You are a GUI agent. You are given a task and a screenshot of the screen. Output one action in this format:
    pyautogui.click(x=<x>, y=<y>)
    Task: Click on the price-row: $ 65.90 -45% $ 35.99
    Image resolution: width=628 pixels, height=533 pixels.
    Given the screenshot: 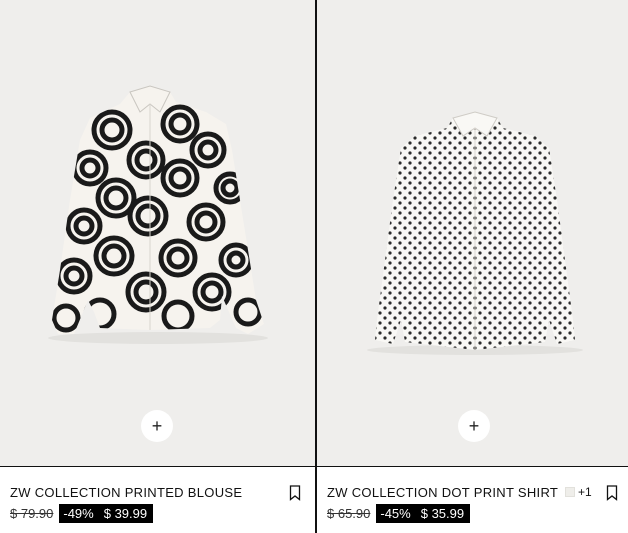 What is the action you would take?
    pyautogui.click(x=399, y=513)
    